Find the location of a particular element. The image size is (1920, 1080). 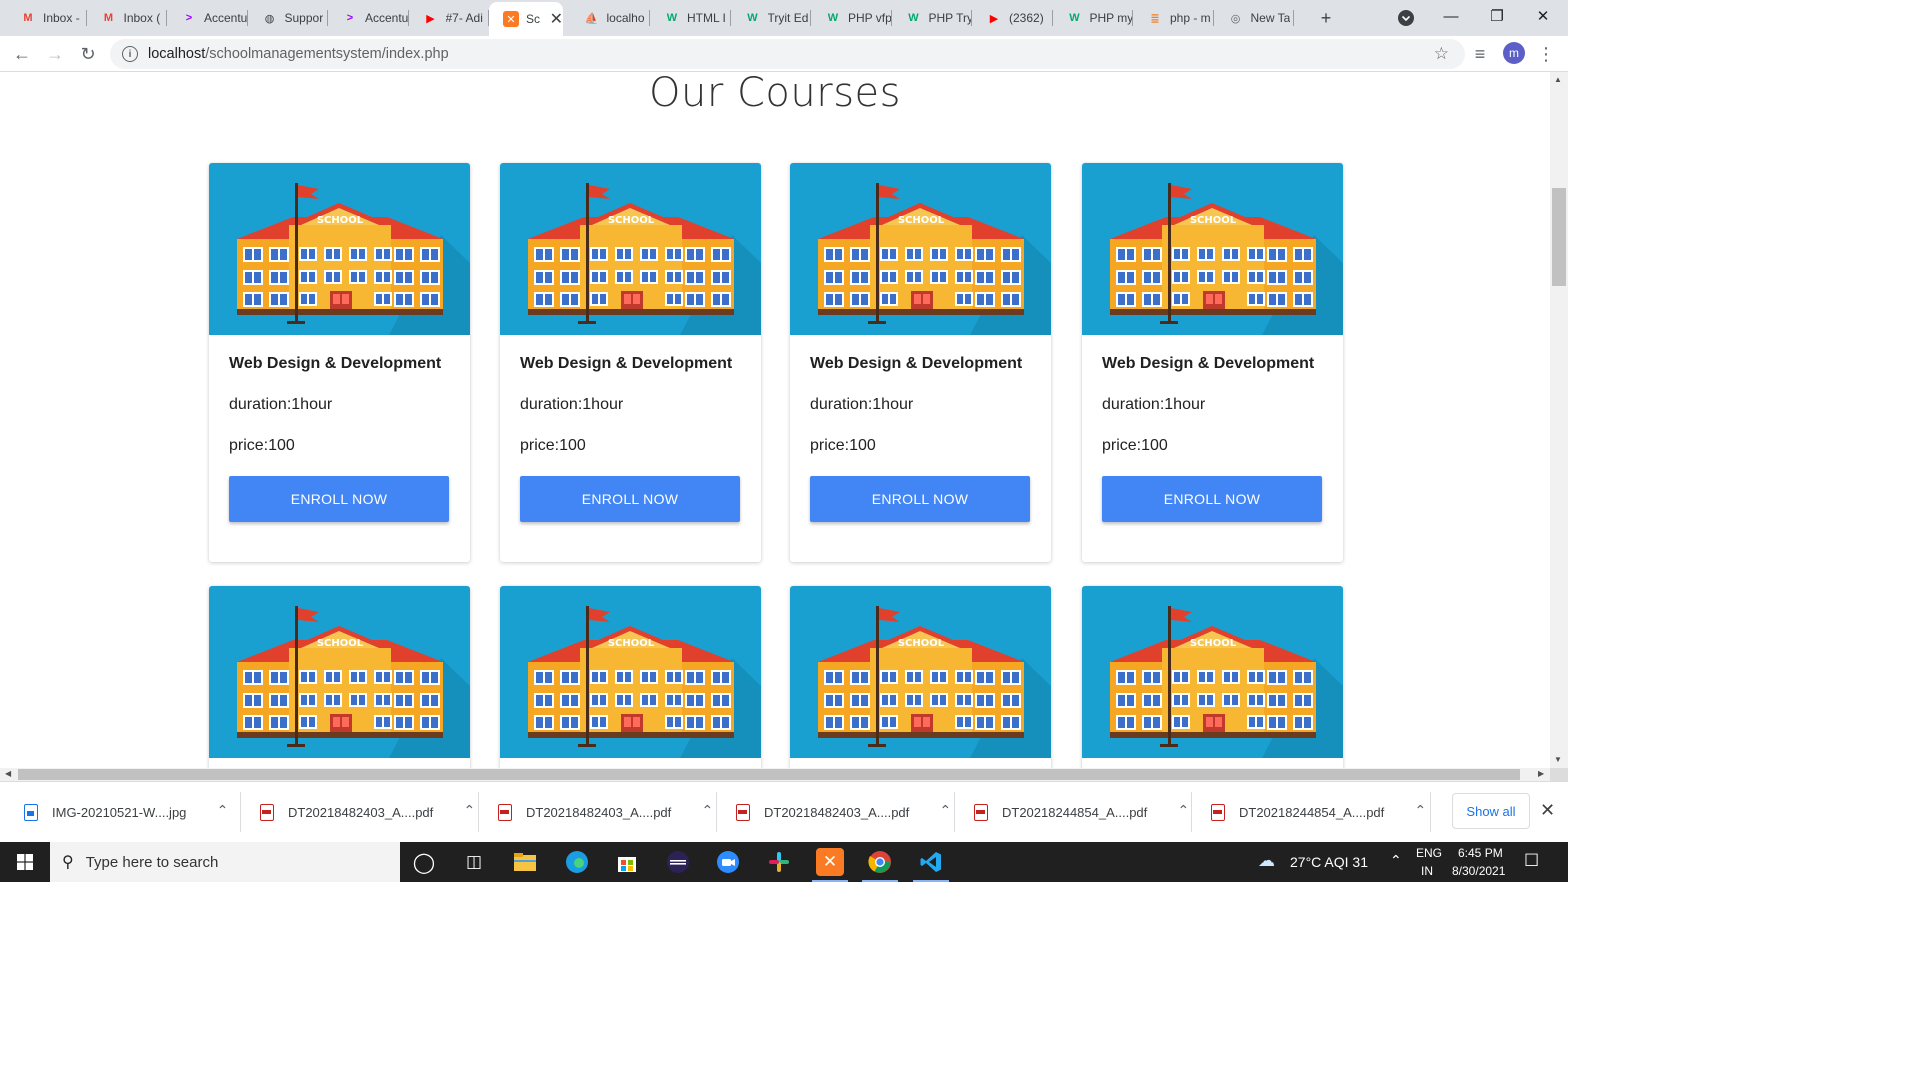

show-hidden-icons-icon: ⌃ is located at coordinates (1396, 860).